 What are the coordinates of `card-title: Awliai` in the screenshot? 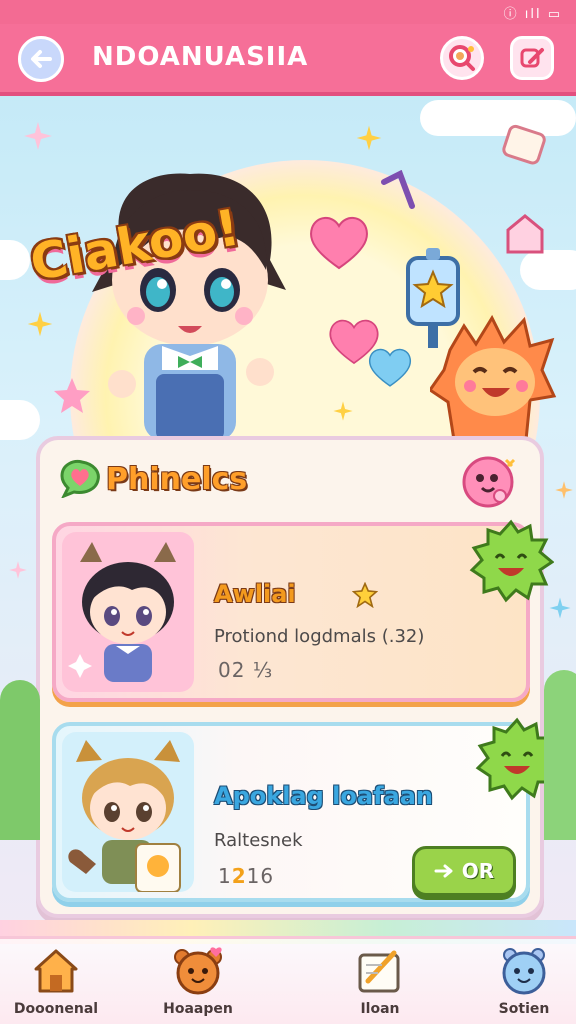 It's located at (255, 594).